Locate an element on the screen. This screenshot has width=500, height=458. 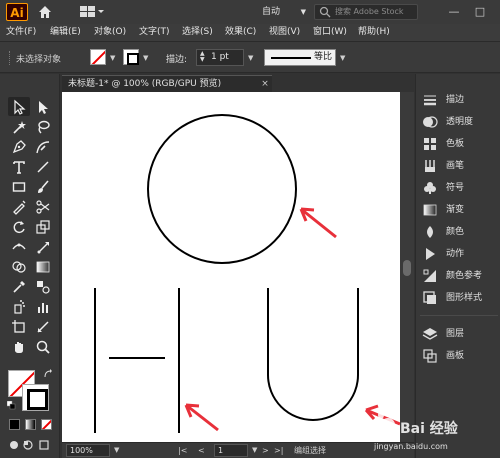
shaper-tool-icon is located at coordinates (19, 206).